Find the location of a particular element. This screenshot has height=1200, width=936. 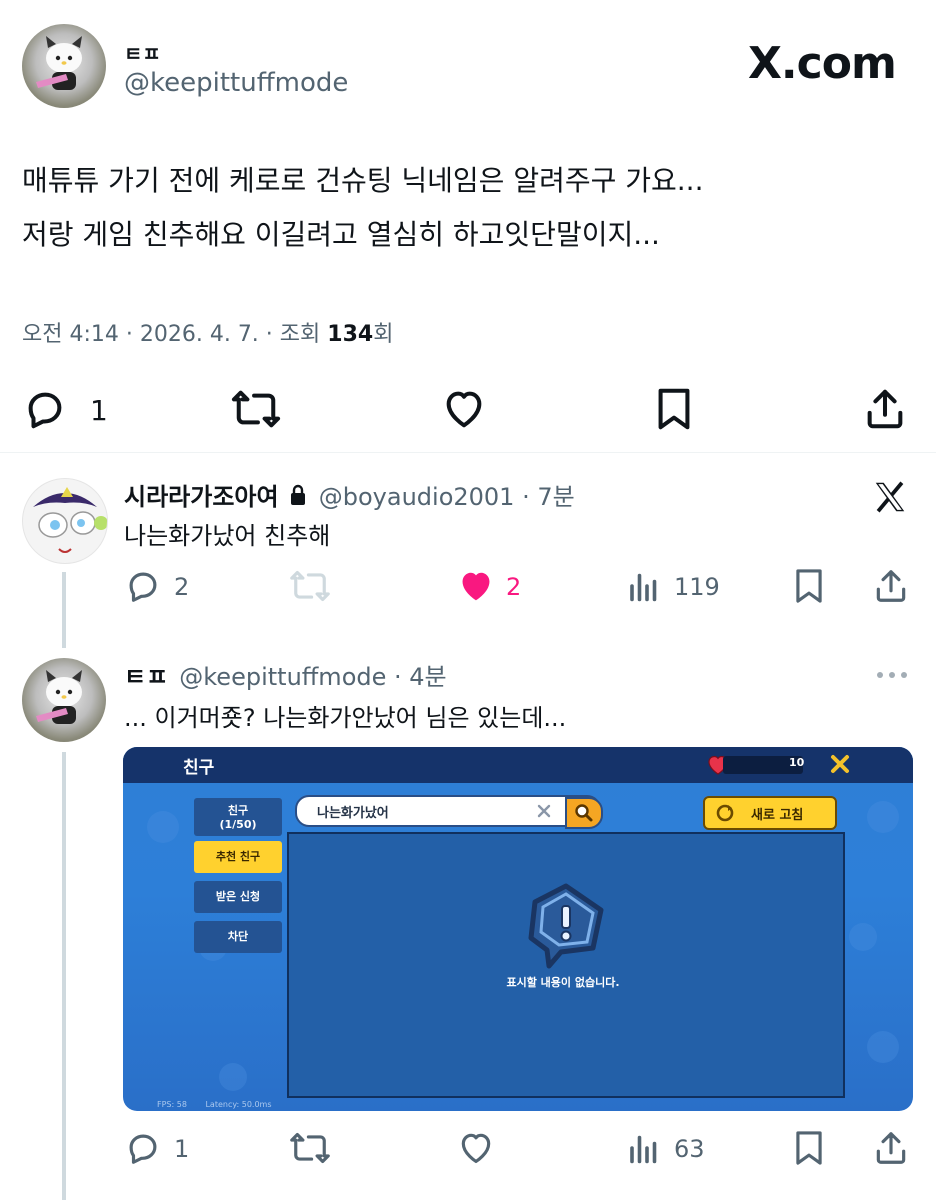

view-count: 134 is located at coordinates (350, 334).